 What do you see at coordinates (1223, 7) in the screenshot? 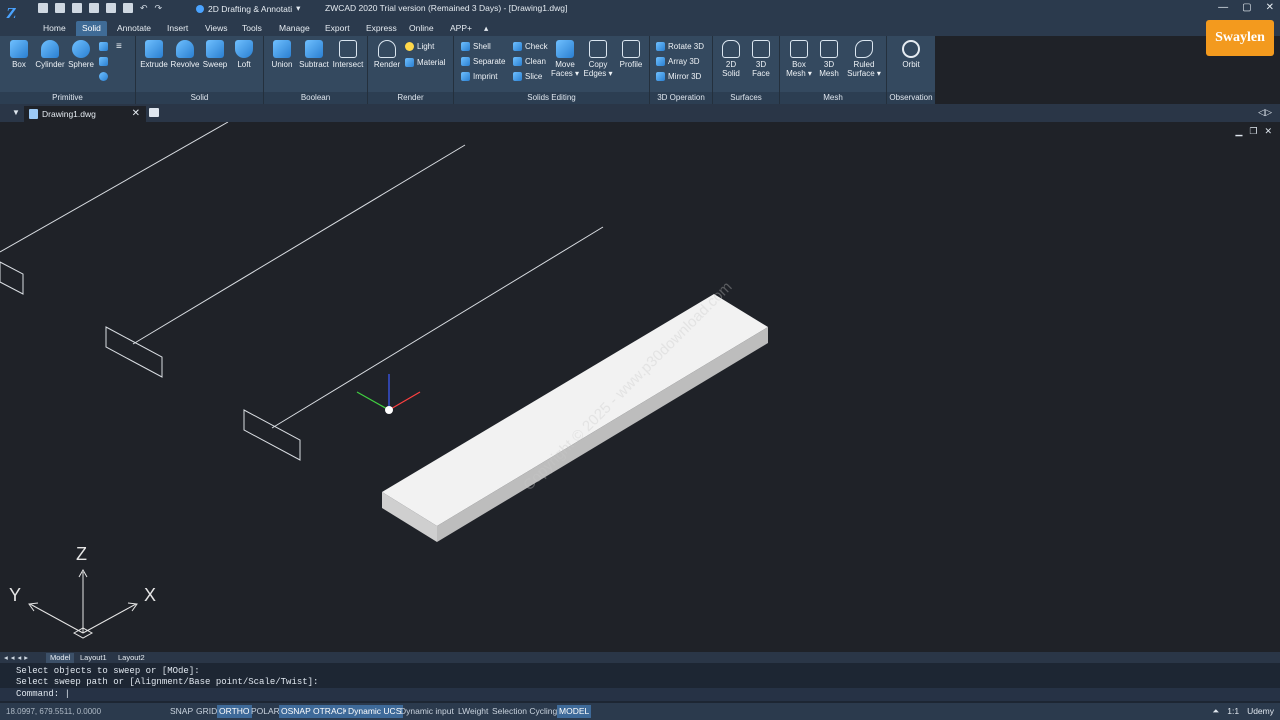
I see `minimize-icon: —` at bounding box center [1223, 7].